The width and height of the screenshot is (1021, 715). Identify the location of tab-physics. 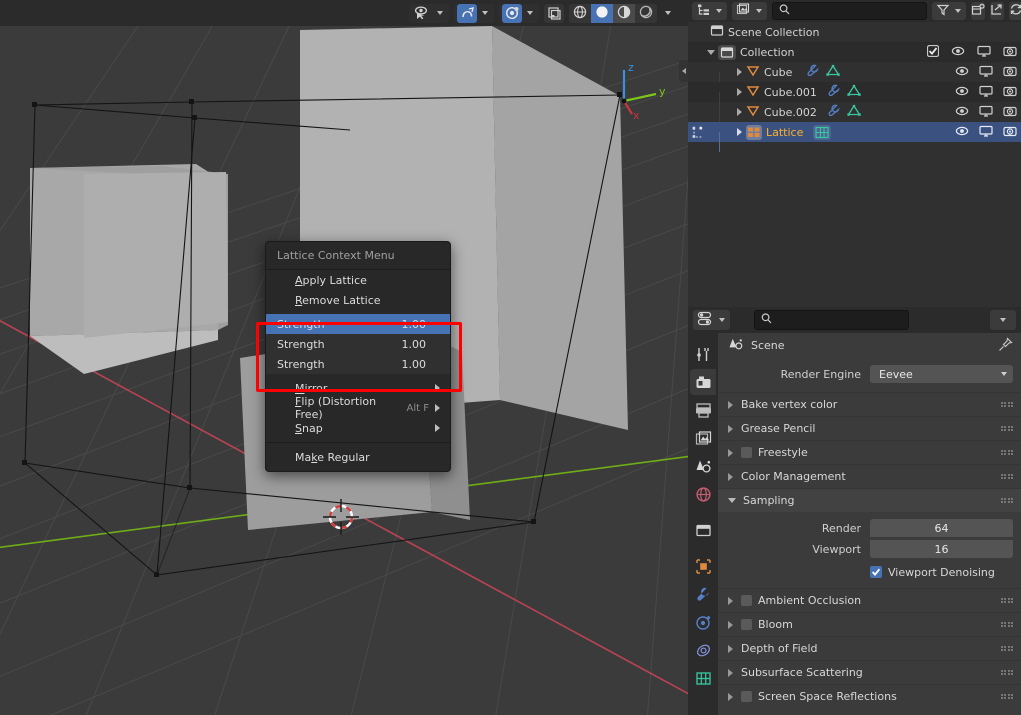
(703, 622).